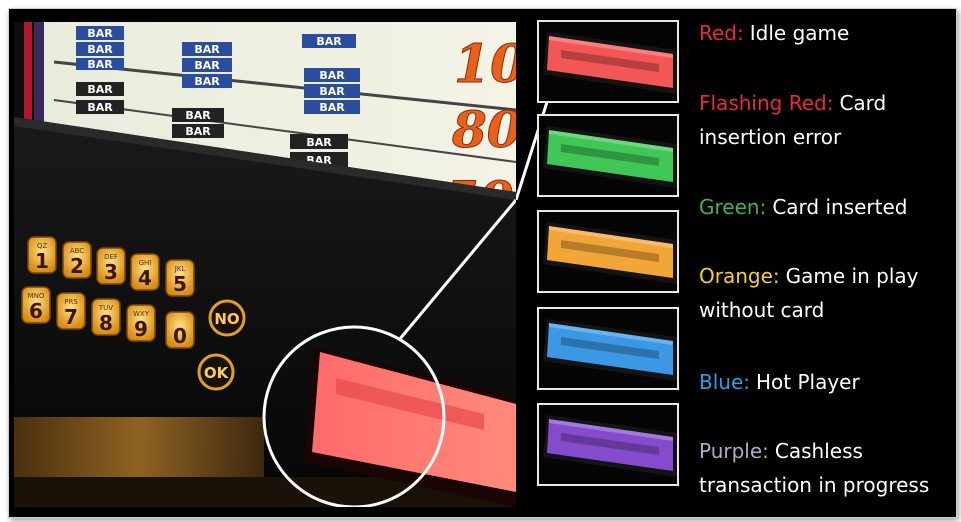 This screenshot has height=522, width=961. I want to click on svg-text: OK, so click(217, 373).